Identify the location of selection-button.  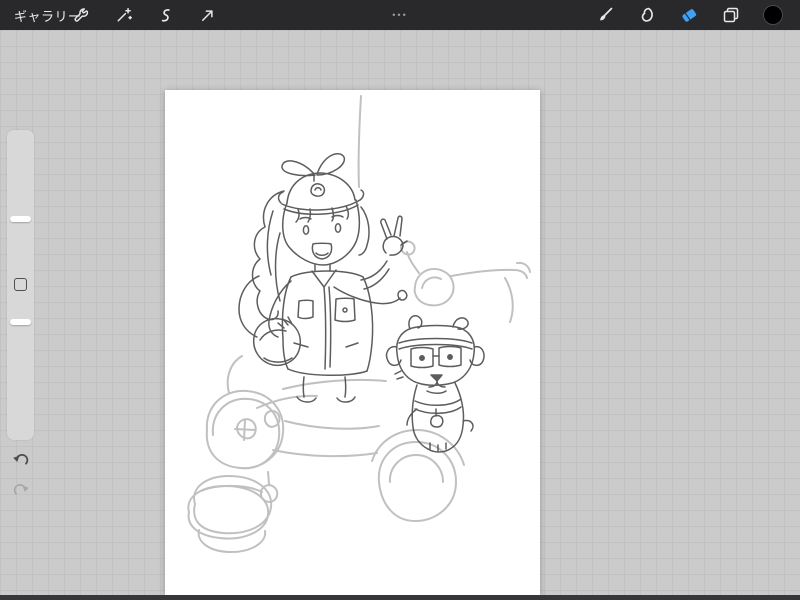
(165, 15).